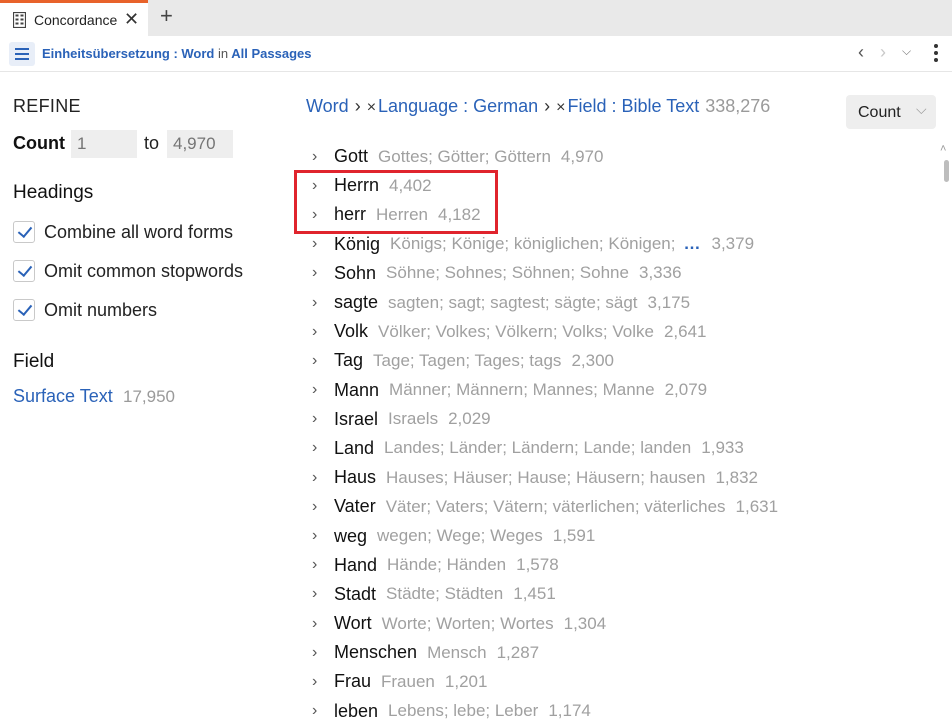 This screenshot has height=720, width=952. I want to click on result-word: Stadt, so click(355, 594).